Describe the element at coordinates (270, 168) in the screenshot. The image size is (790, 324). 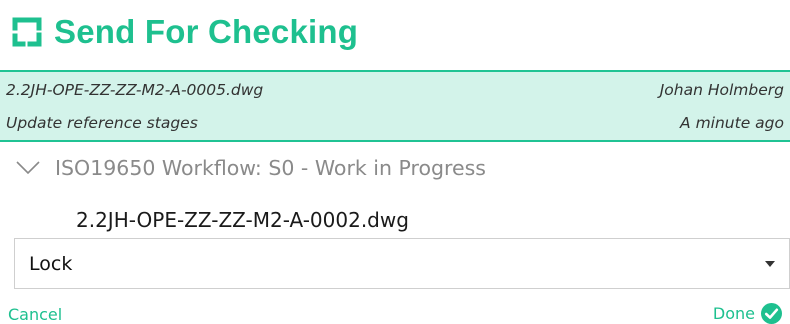
I see `workflow-label: ISO19650 Workflow: S0 - Work in Progress` at that location.